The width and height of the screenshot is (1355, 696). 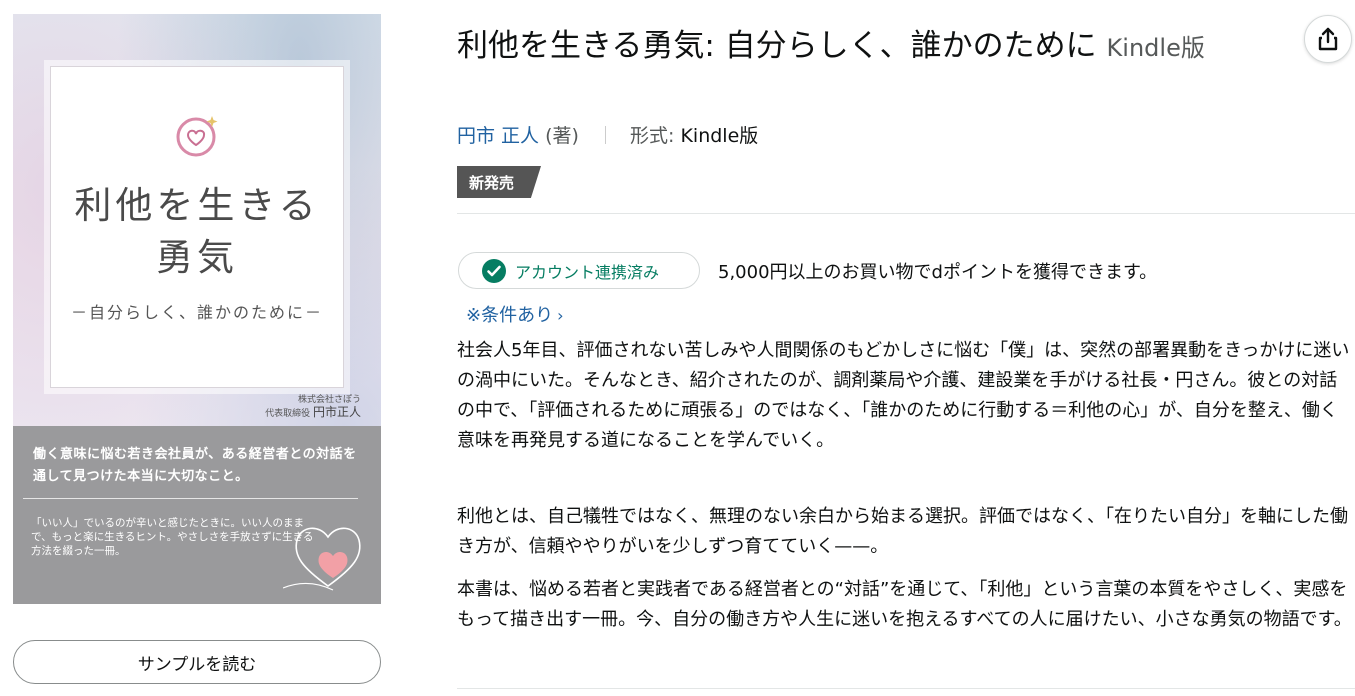 I want to click on share-button, so click(x=1328, y=39).